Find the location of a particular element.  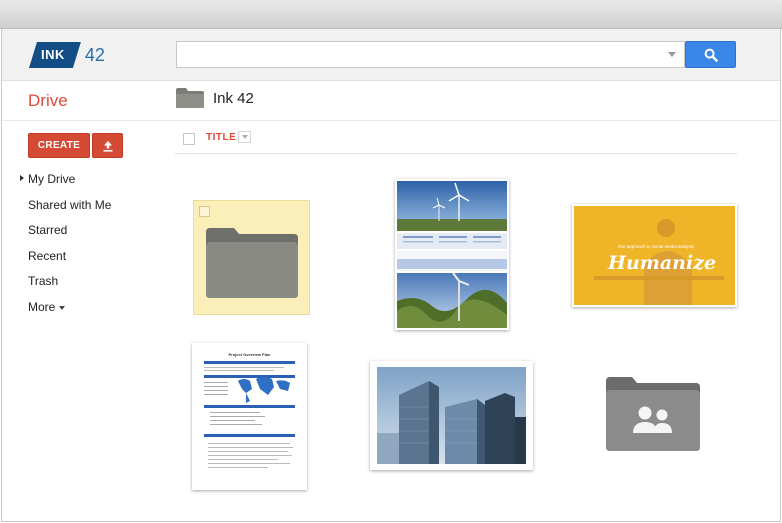

app-title: Drive is located at coordinates (48, 101).